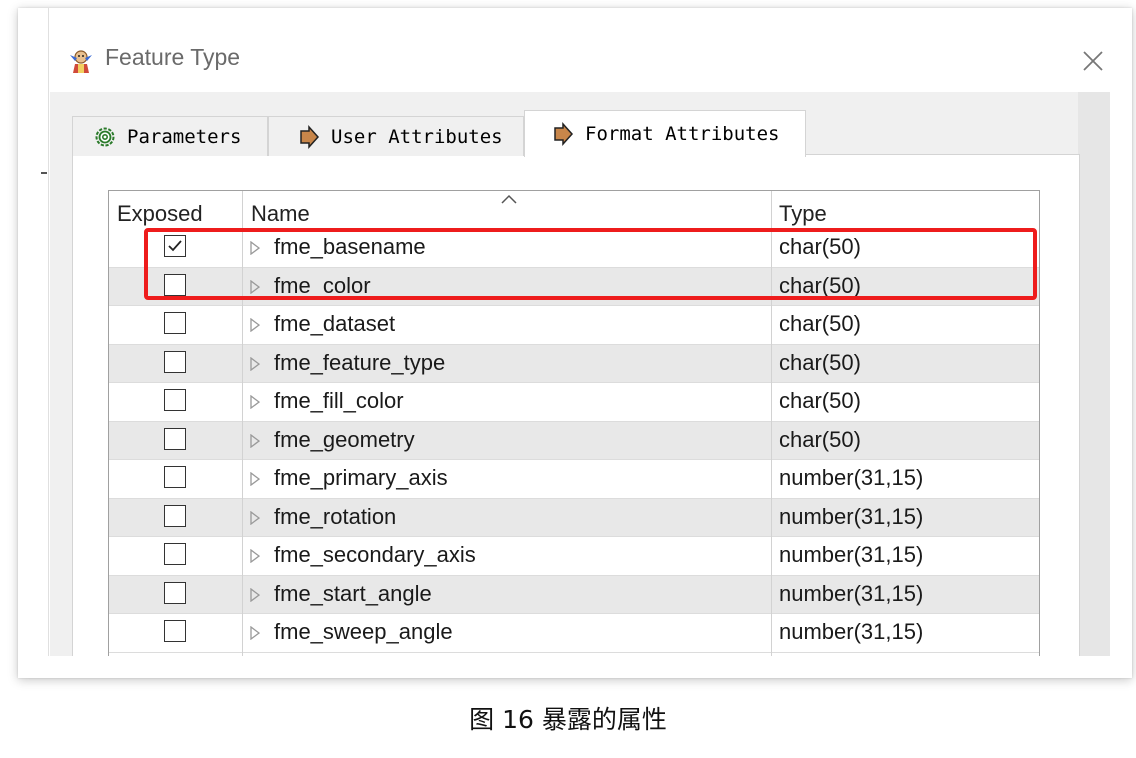 Image resolution: width=1136 pixels, height=758 pixels. Describe the element at coordinates (590, 264) in the screenshot. I see `red-highlight-annotation` at that location.